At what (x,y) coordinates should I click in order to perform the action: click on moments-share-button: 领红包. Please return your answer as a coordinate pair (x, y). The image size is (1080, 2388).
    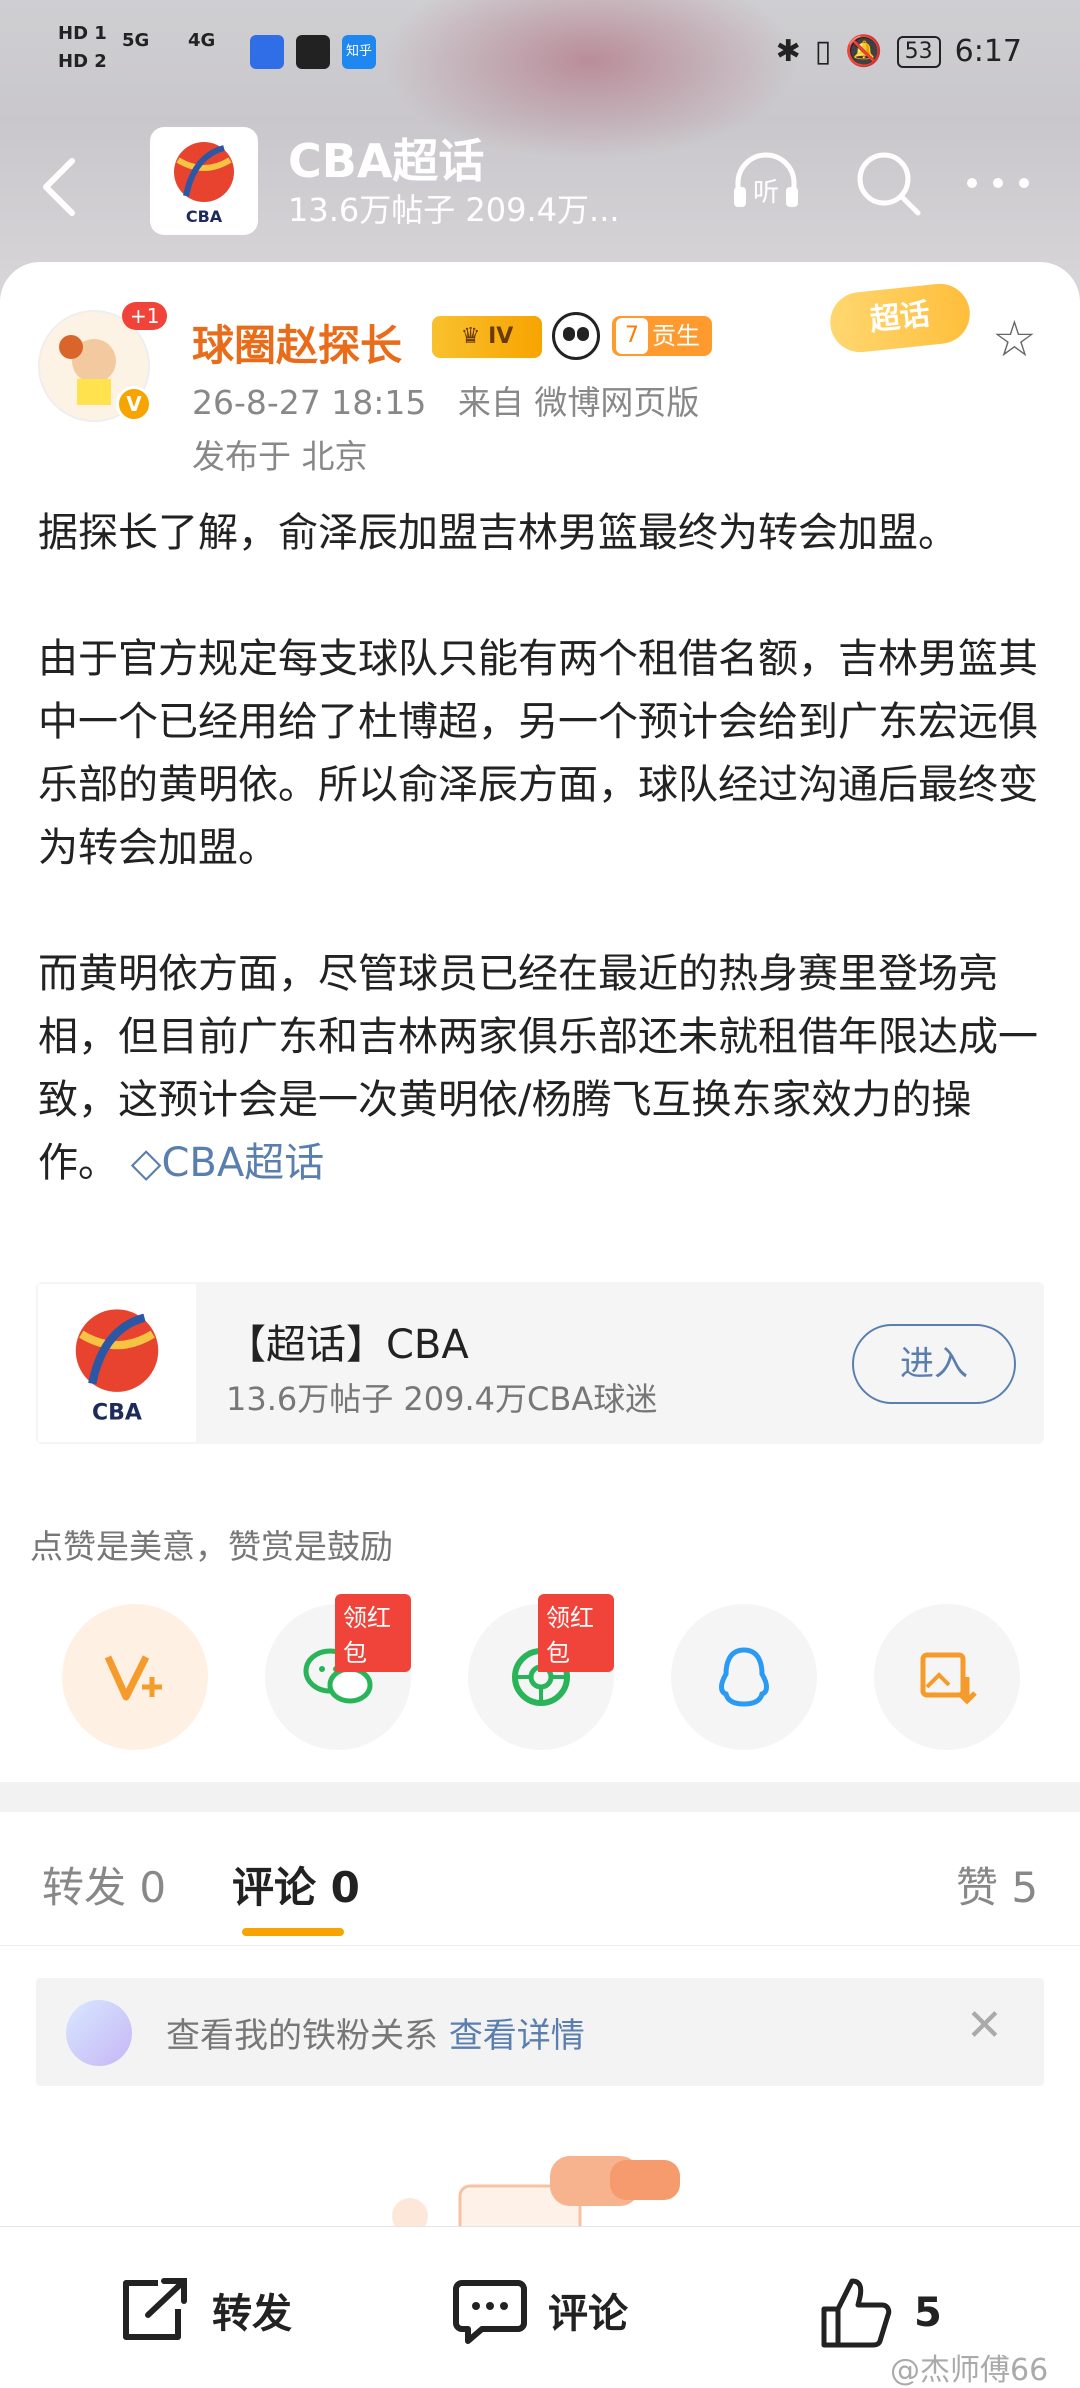
    Looking at the image, I should click on (541, 1672).